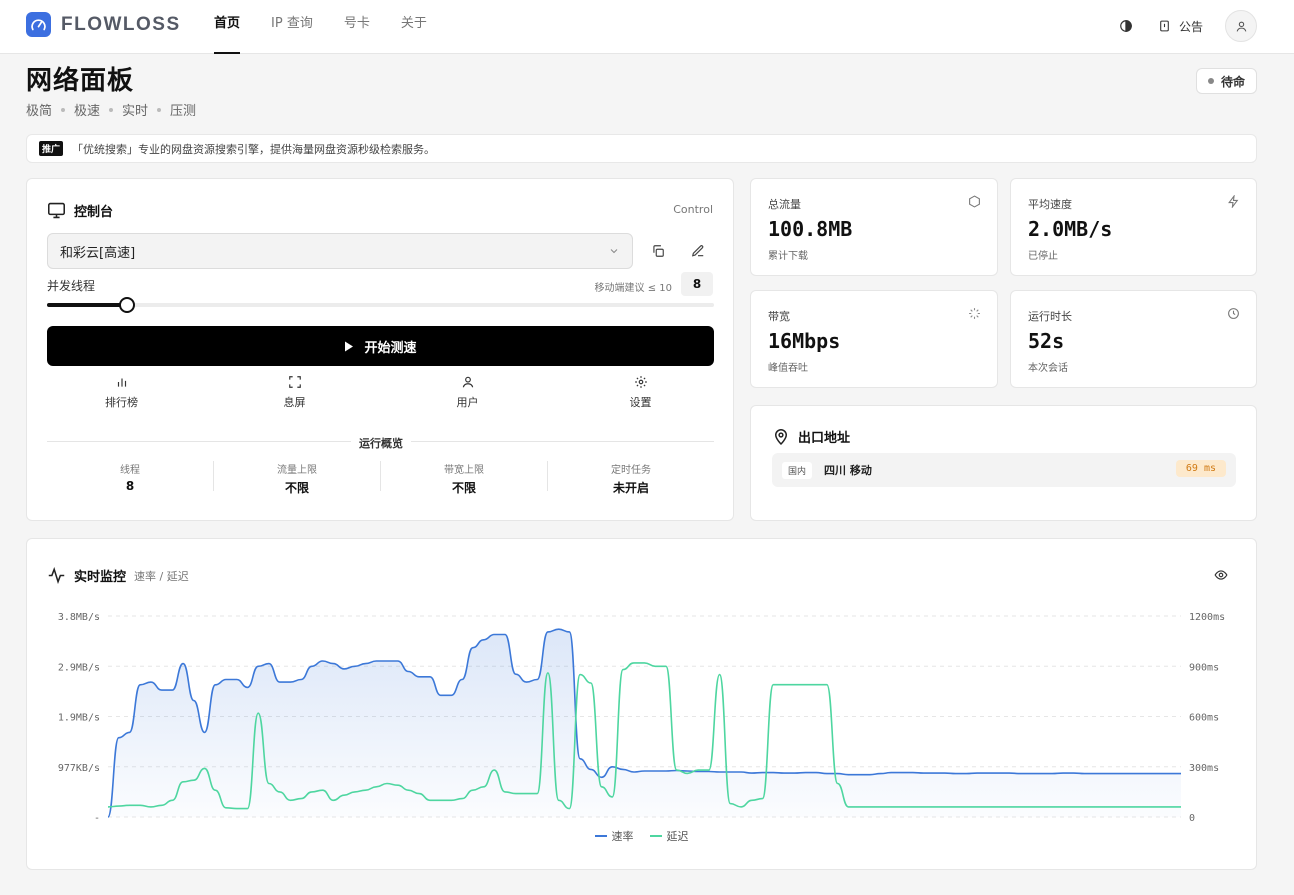  Describe the element at coordinates (56, 210) in the screenshot. I see `monitor-icon` at that location.